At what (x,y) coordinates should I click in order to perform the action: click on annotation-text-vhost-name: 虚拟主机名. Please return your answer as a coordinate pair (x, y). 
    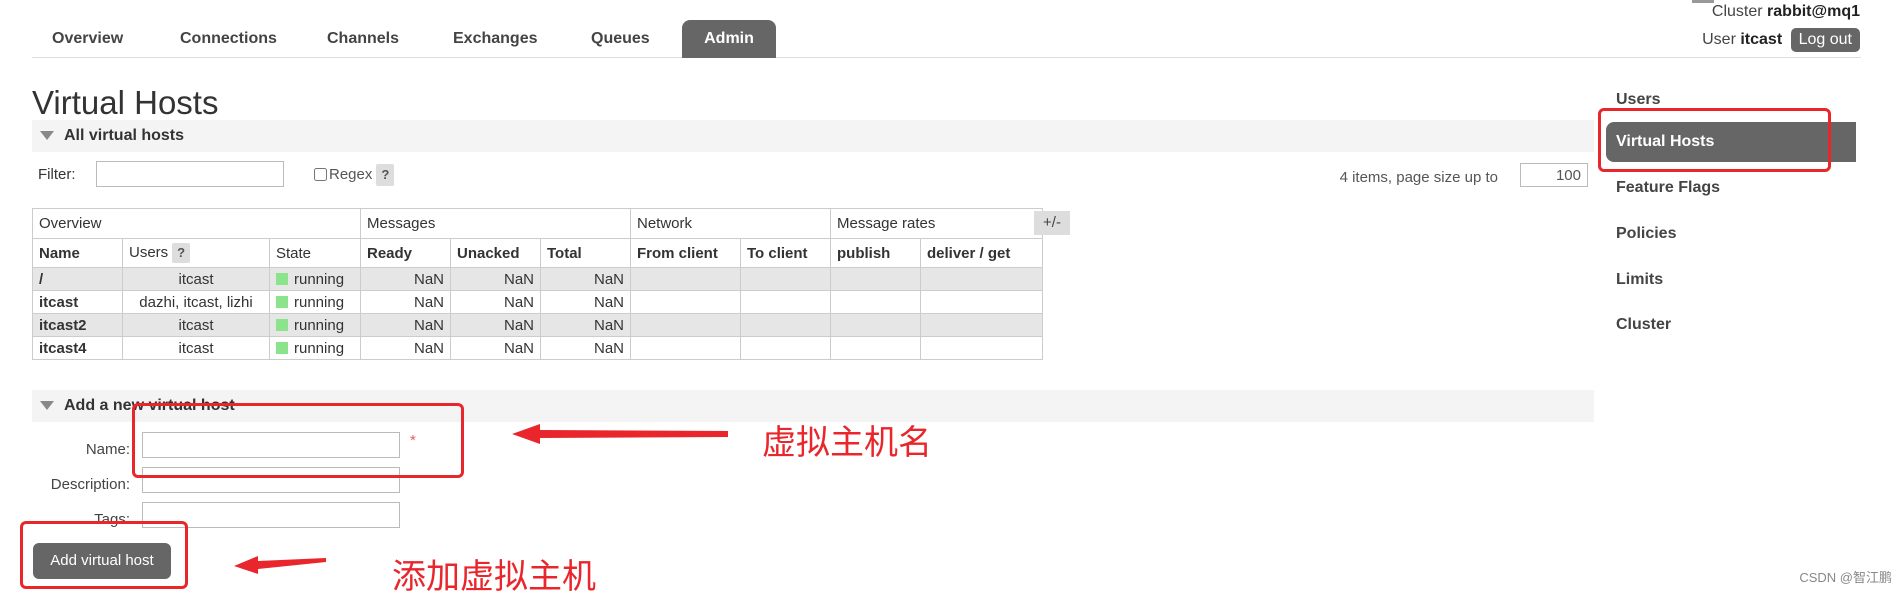
    Looking at the image, I should click on (847, 443).